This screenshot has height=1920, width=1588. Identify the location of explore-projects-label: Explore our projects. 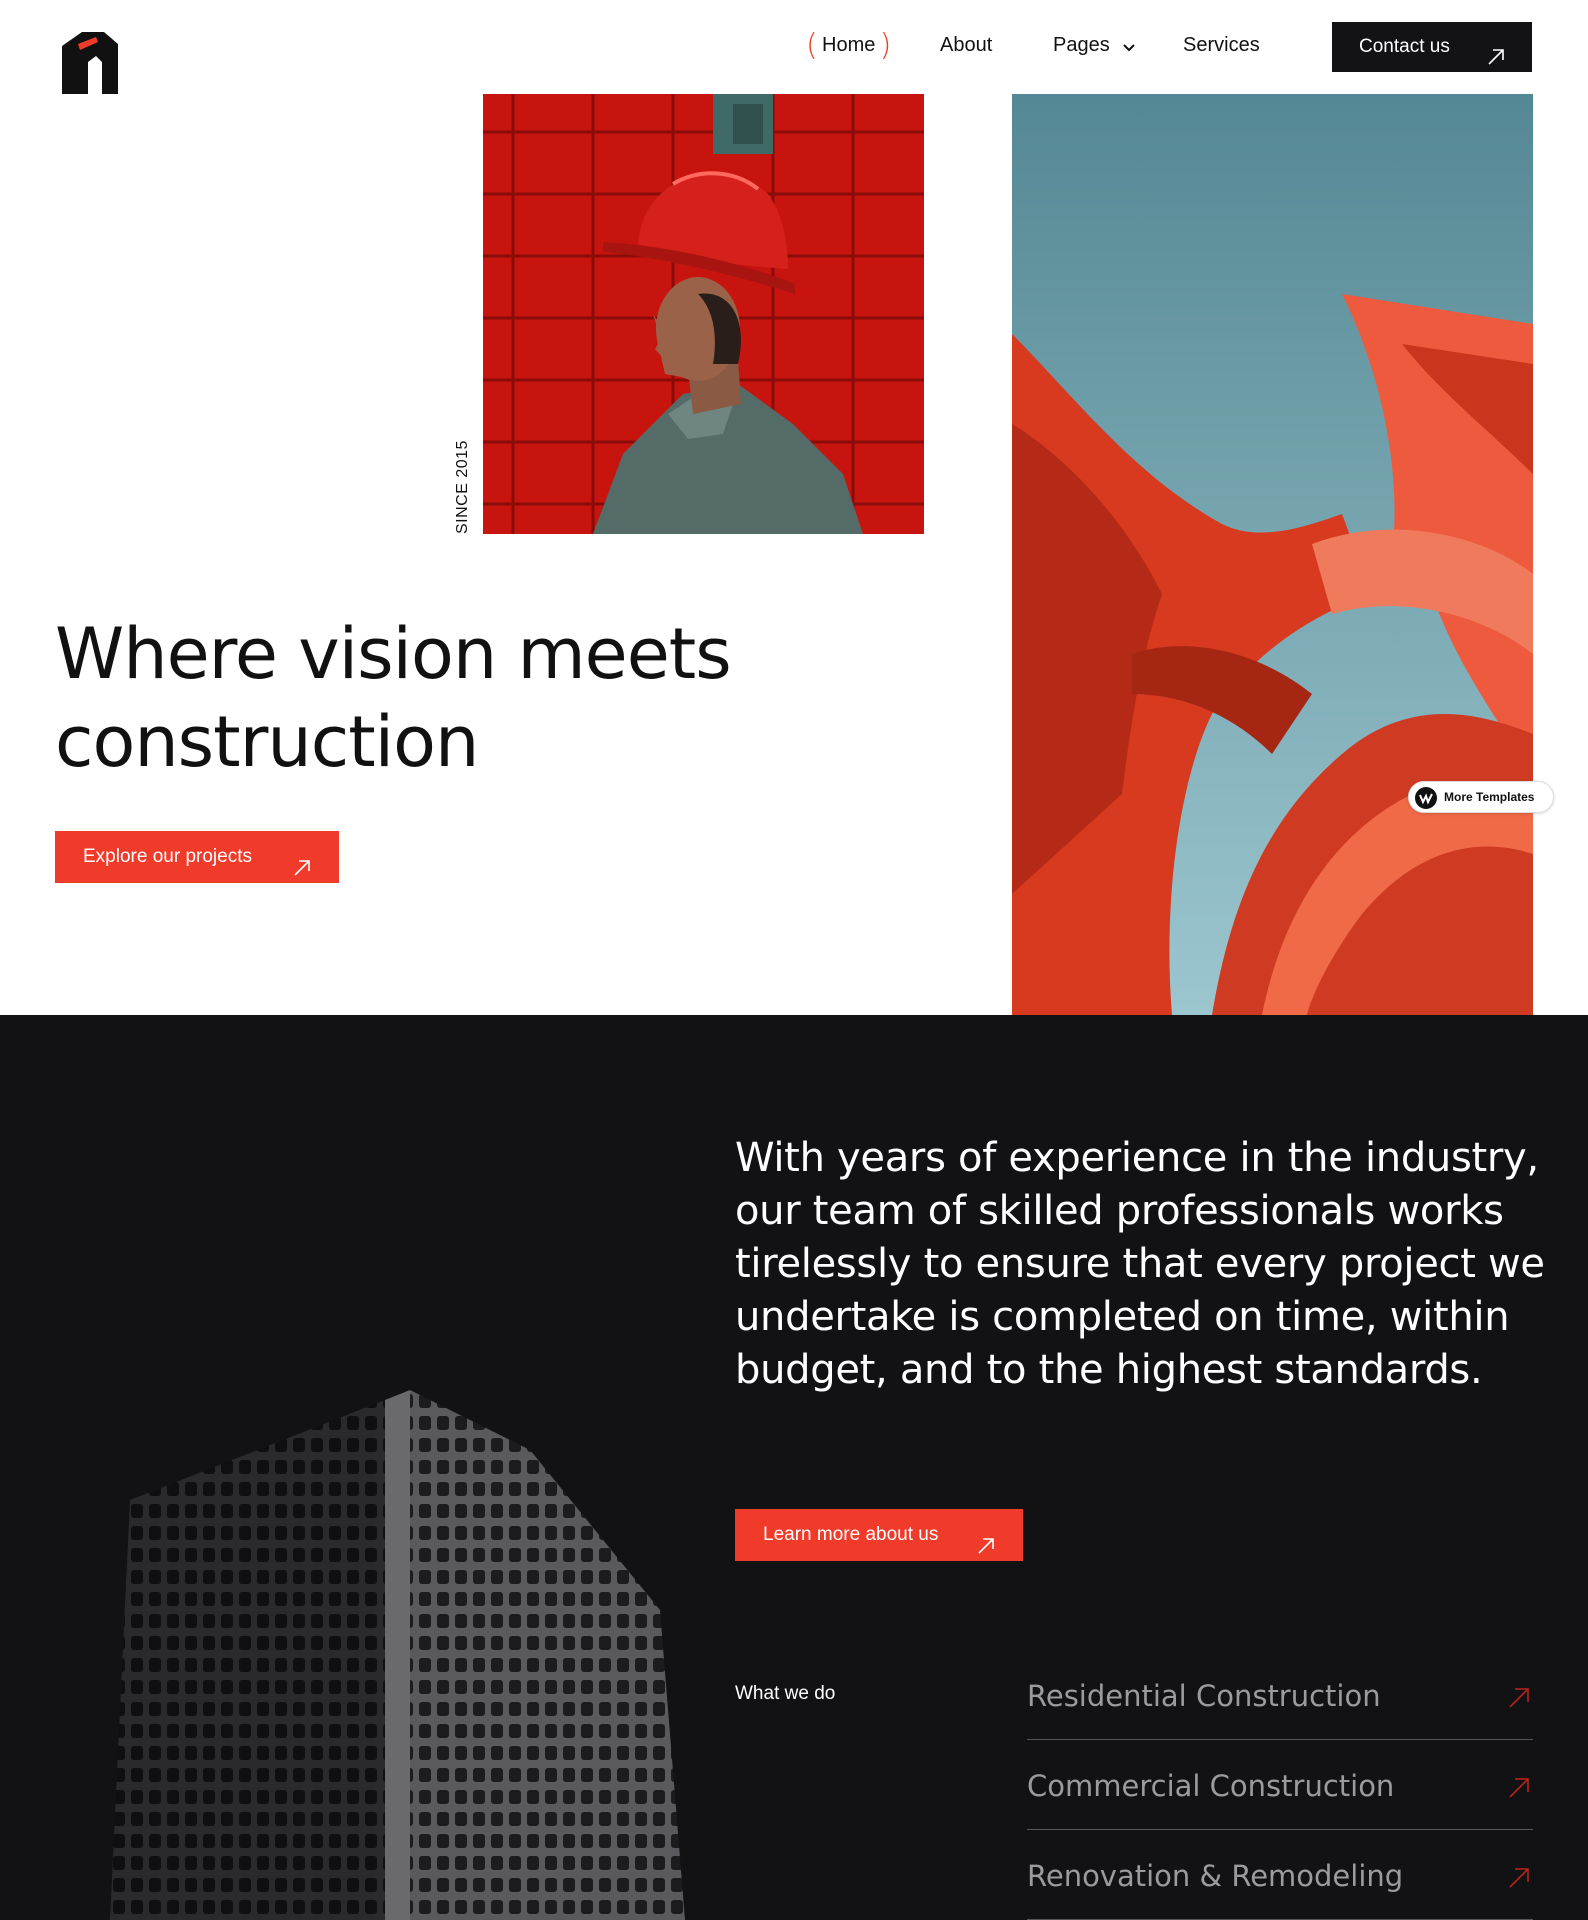
(167, 856).